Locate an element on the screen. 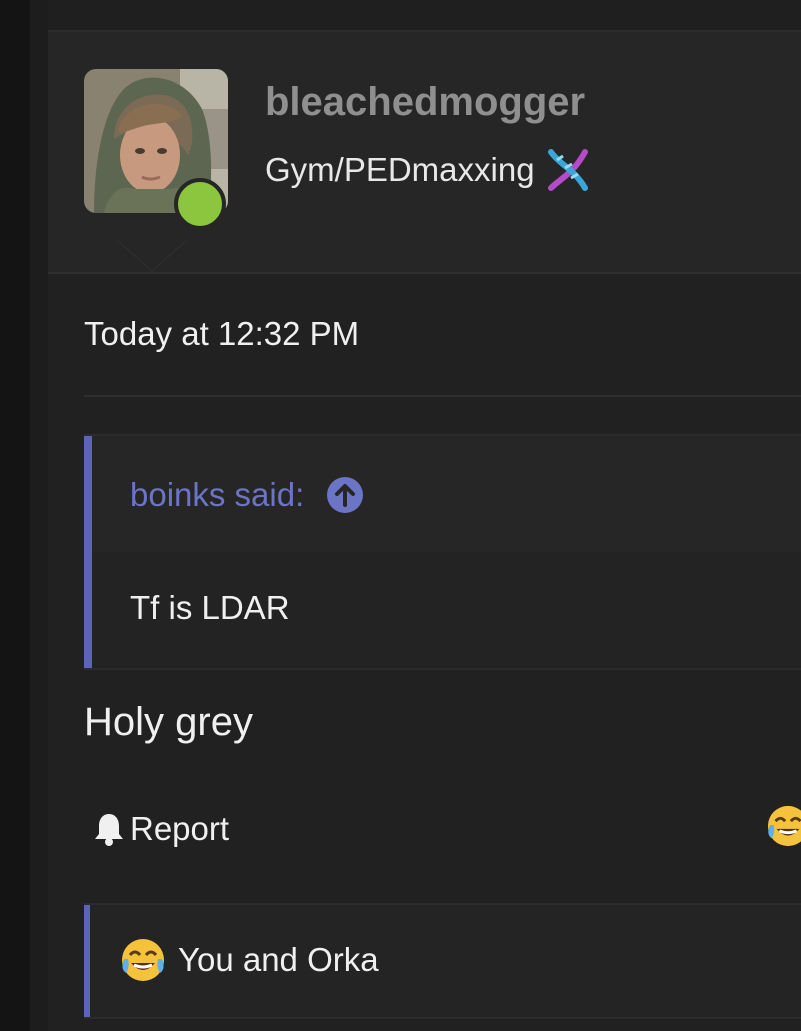 The height and width of the screenshot is (1031, 801). post-username: bleachedmogger is located at coordinates (425, 102).